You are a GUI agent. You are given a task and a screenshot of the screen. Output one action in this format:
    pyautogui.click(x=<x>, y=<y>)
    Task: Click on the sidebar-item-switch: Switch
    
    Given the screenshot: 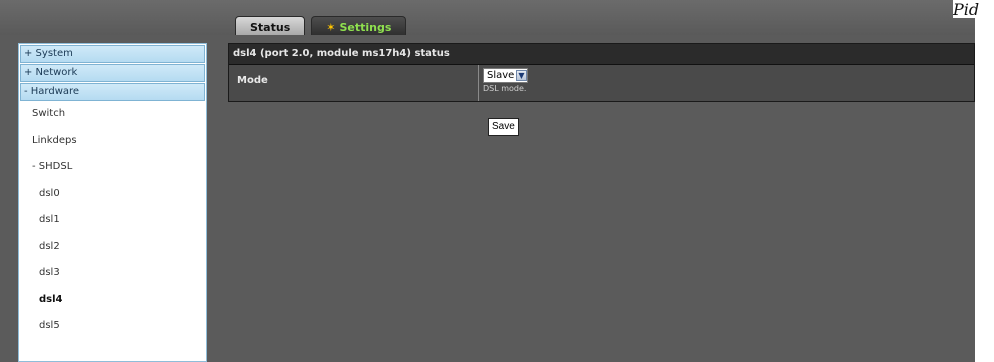 What is the action you would take?
    pyautogui.click(x=112, y=114)
    